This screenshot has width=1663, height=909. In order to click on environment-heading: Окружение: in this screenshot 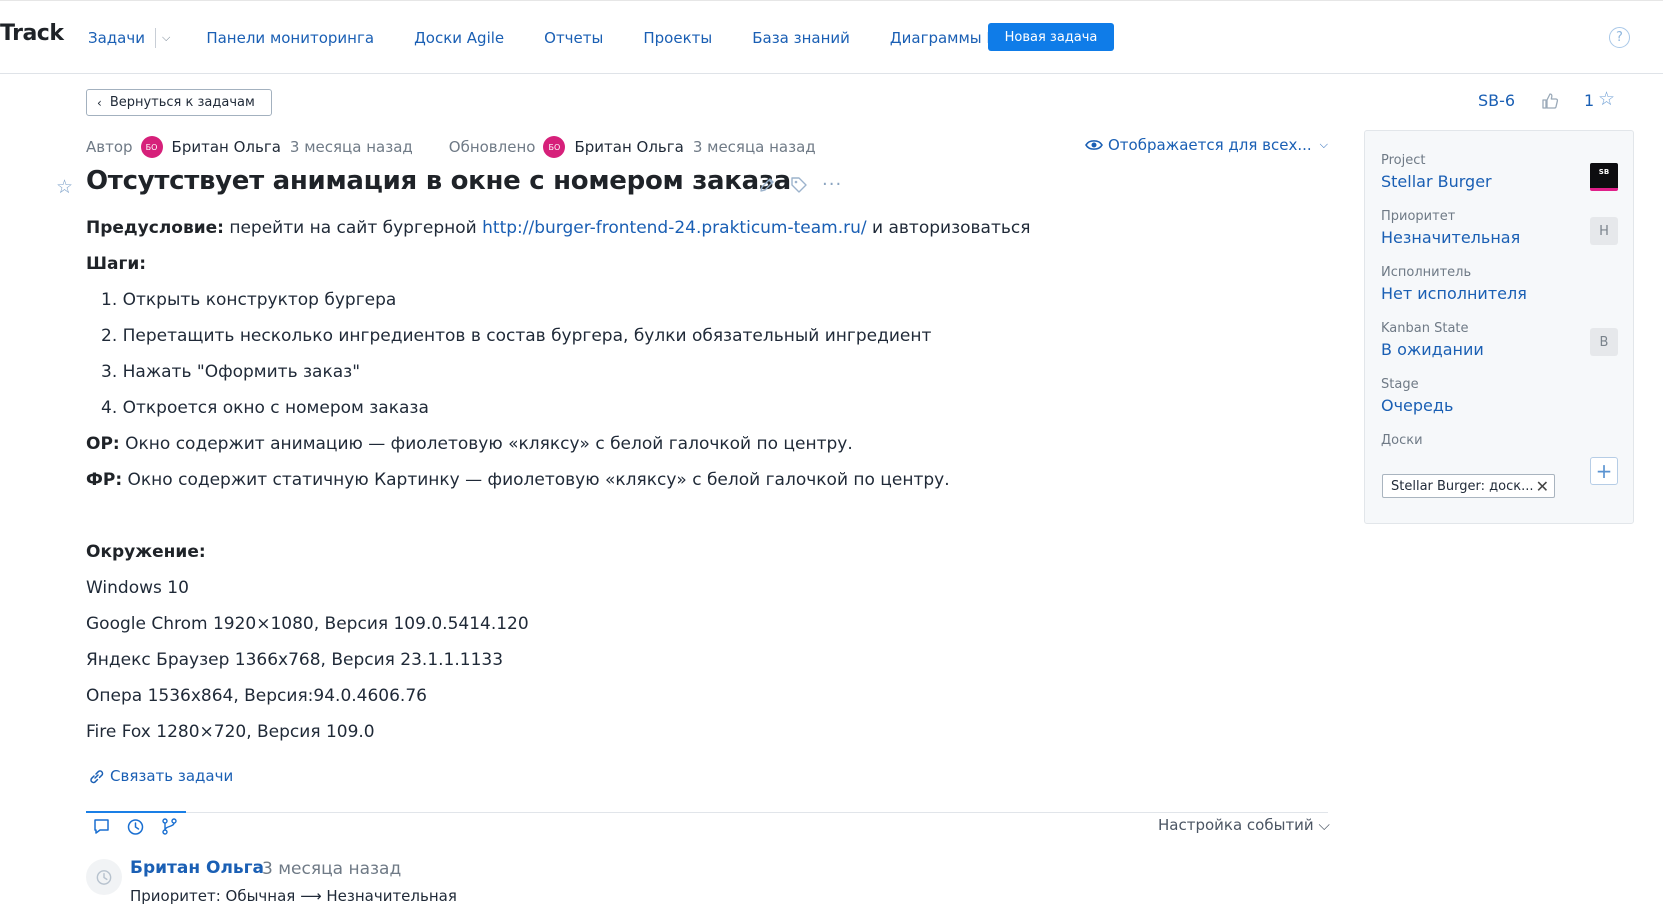, I will do `click(701, 552)`.